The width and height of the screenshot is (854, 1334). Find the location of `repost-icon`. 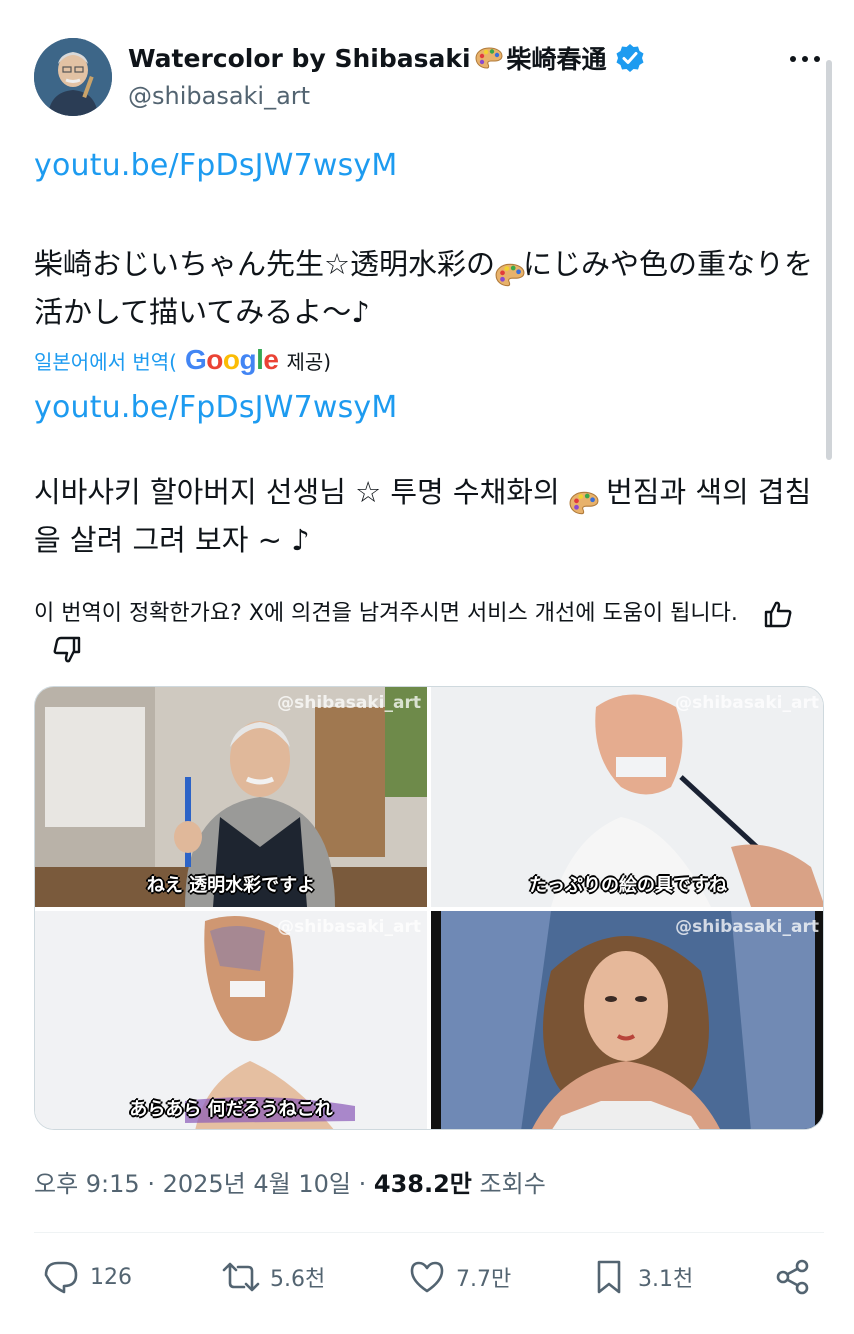

repost-icon is located at coordinates (241, 1277).